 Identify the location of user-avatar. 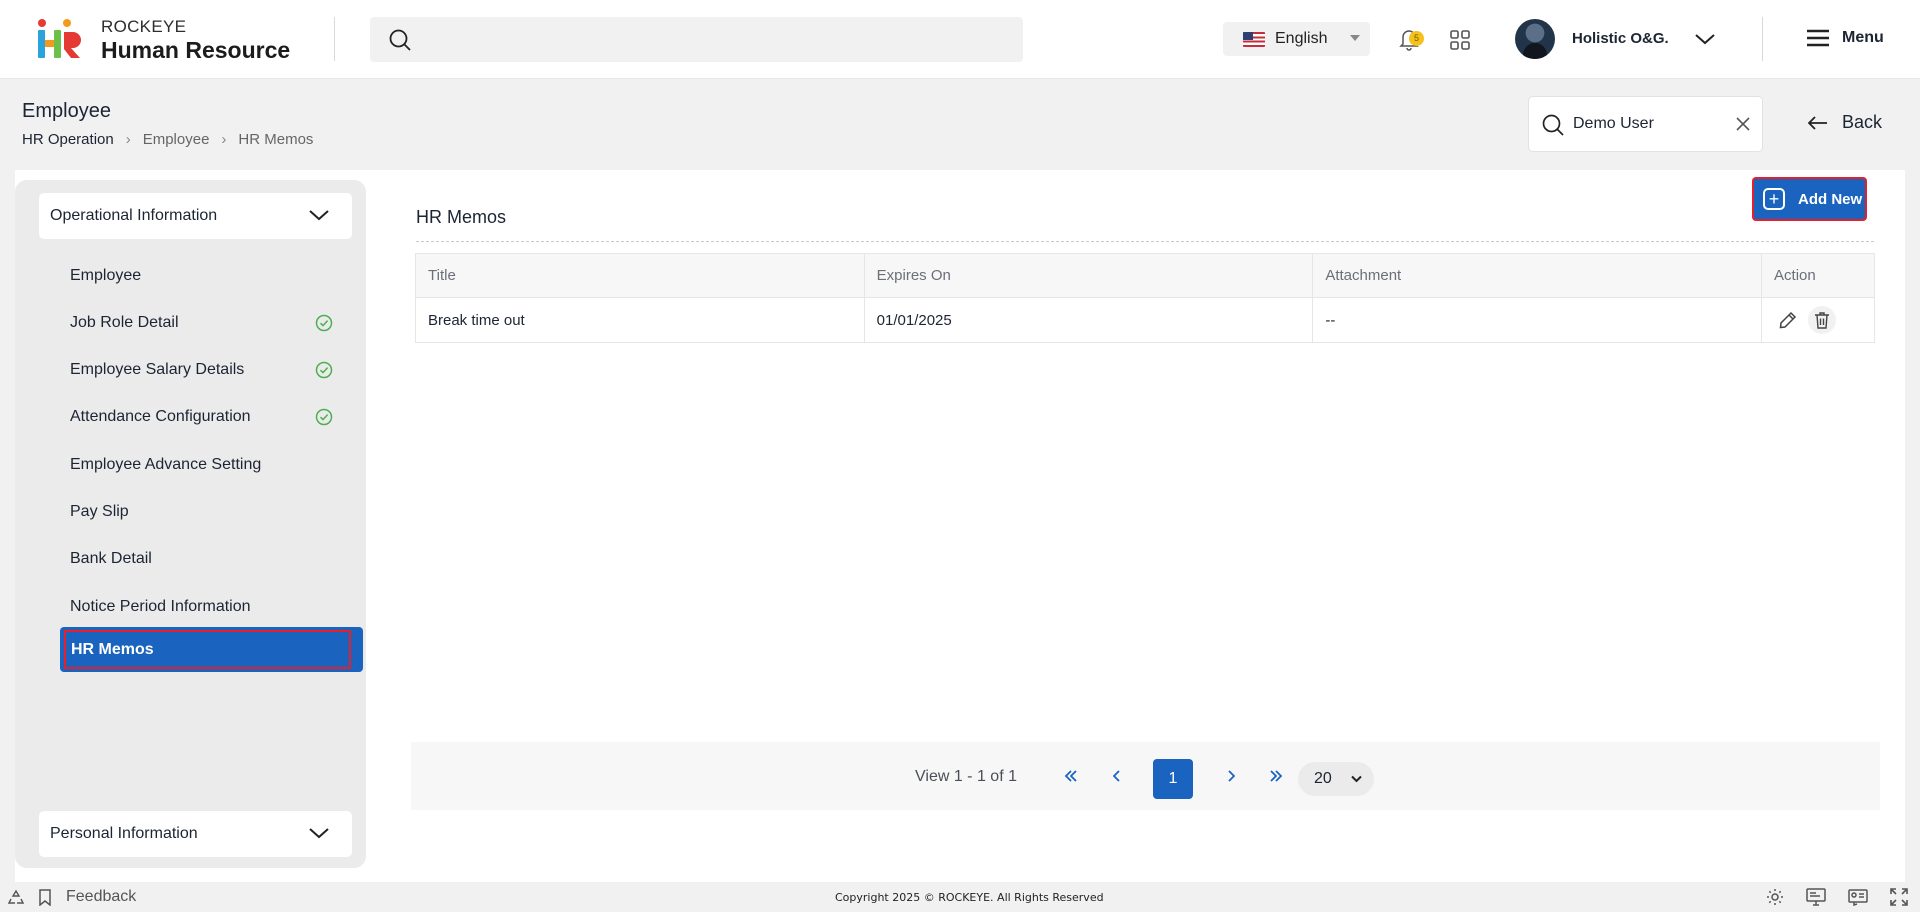
(1535, 39).